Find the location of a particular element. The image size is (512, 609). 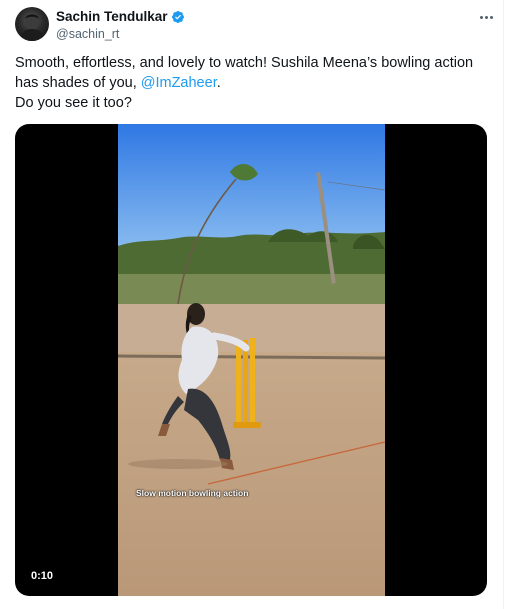

author-handle: @sachin_rt is located at coordinates (120, 34).